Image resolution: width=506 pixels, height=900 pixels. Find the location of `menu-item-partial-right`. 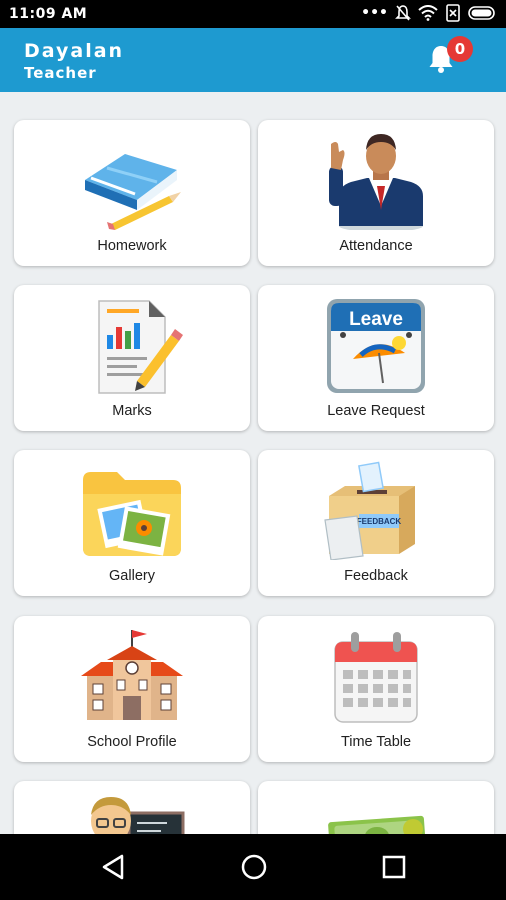

menu-item-partial-right is located at coordinates (376, 807).